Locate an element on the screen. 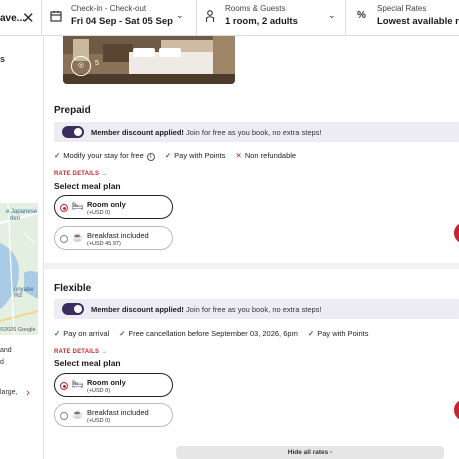  sidebar-text: large, is located at coordinates (9, 392).